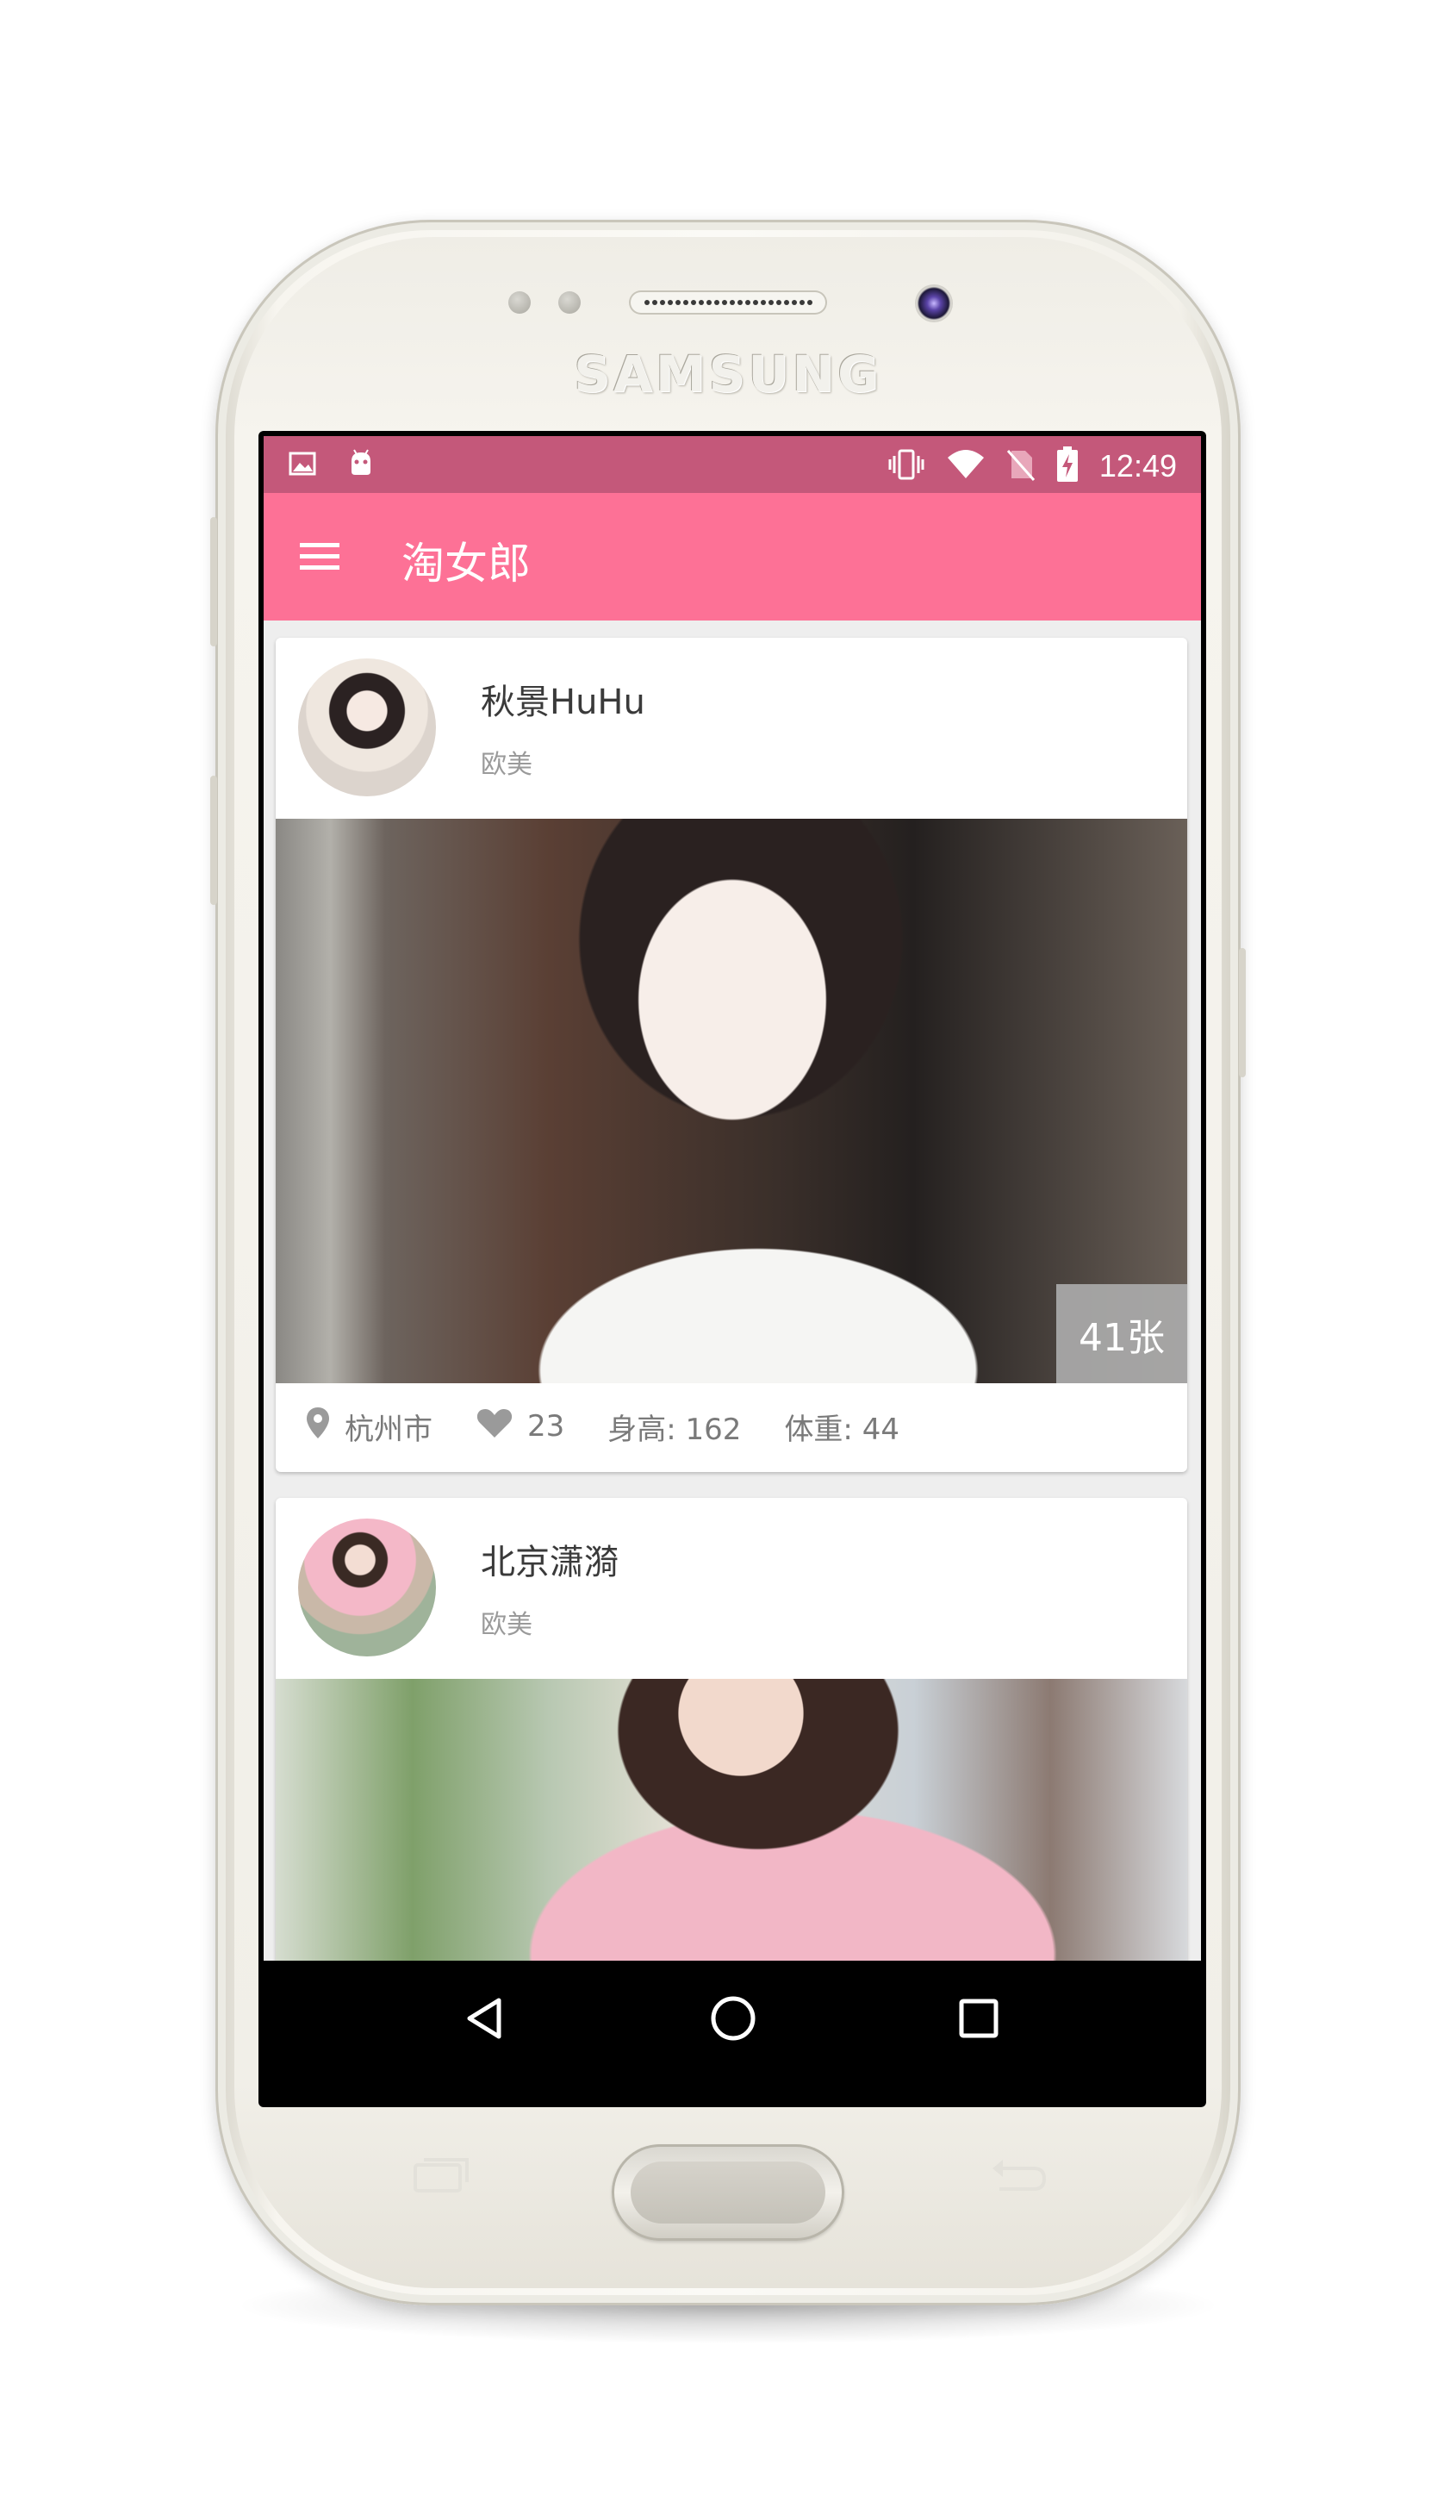 This screenshot has width=1456, height=2520. What do you see at coordinates (361, 466) in the screenshot?
I see `android-icon` at bounding box center [361, 466].